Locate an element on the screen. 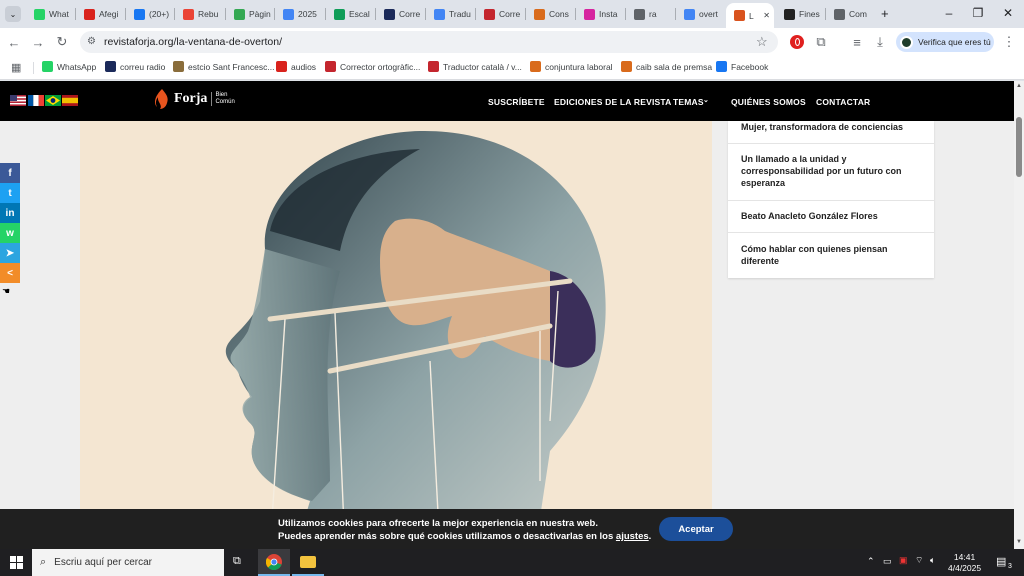 The width and height of the screenshot is (1024, 576). site-info-icon: ⚙ is located at coordinates (91, 41).